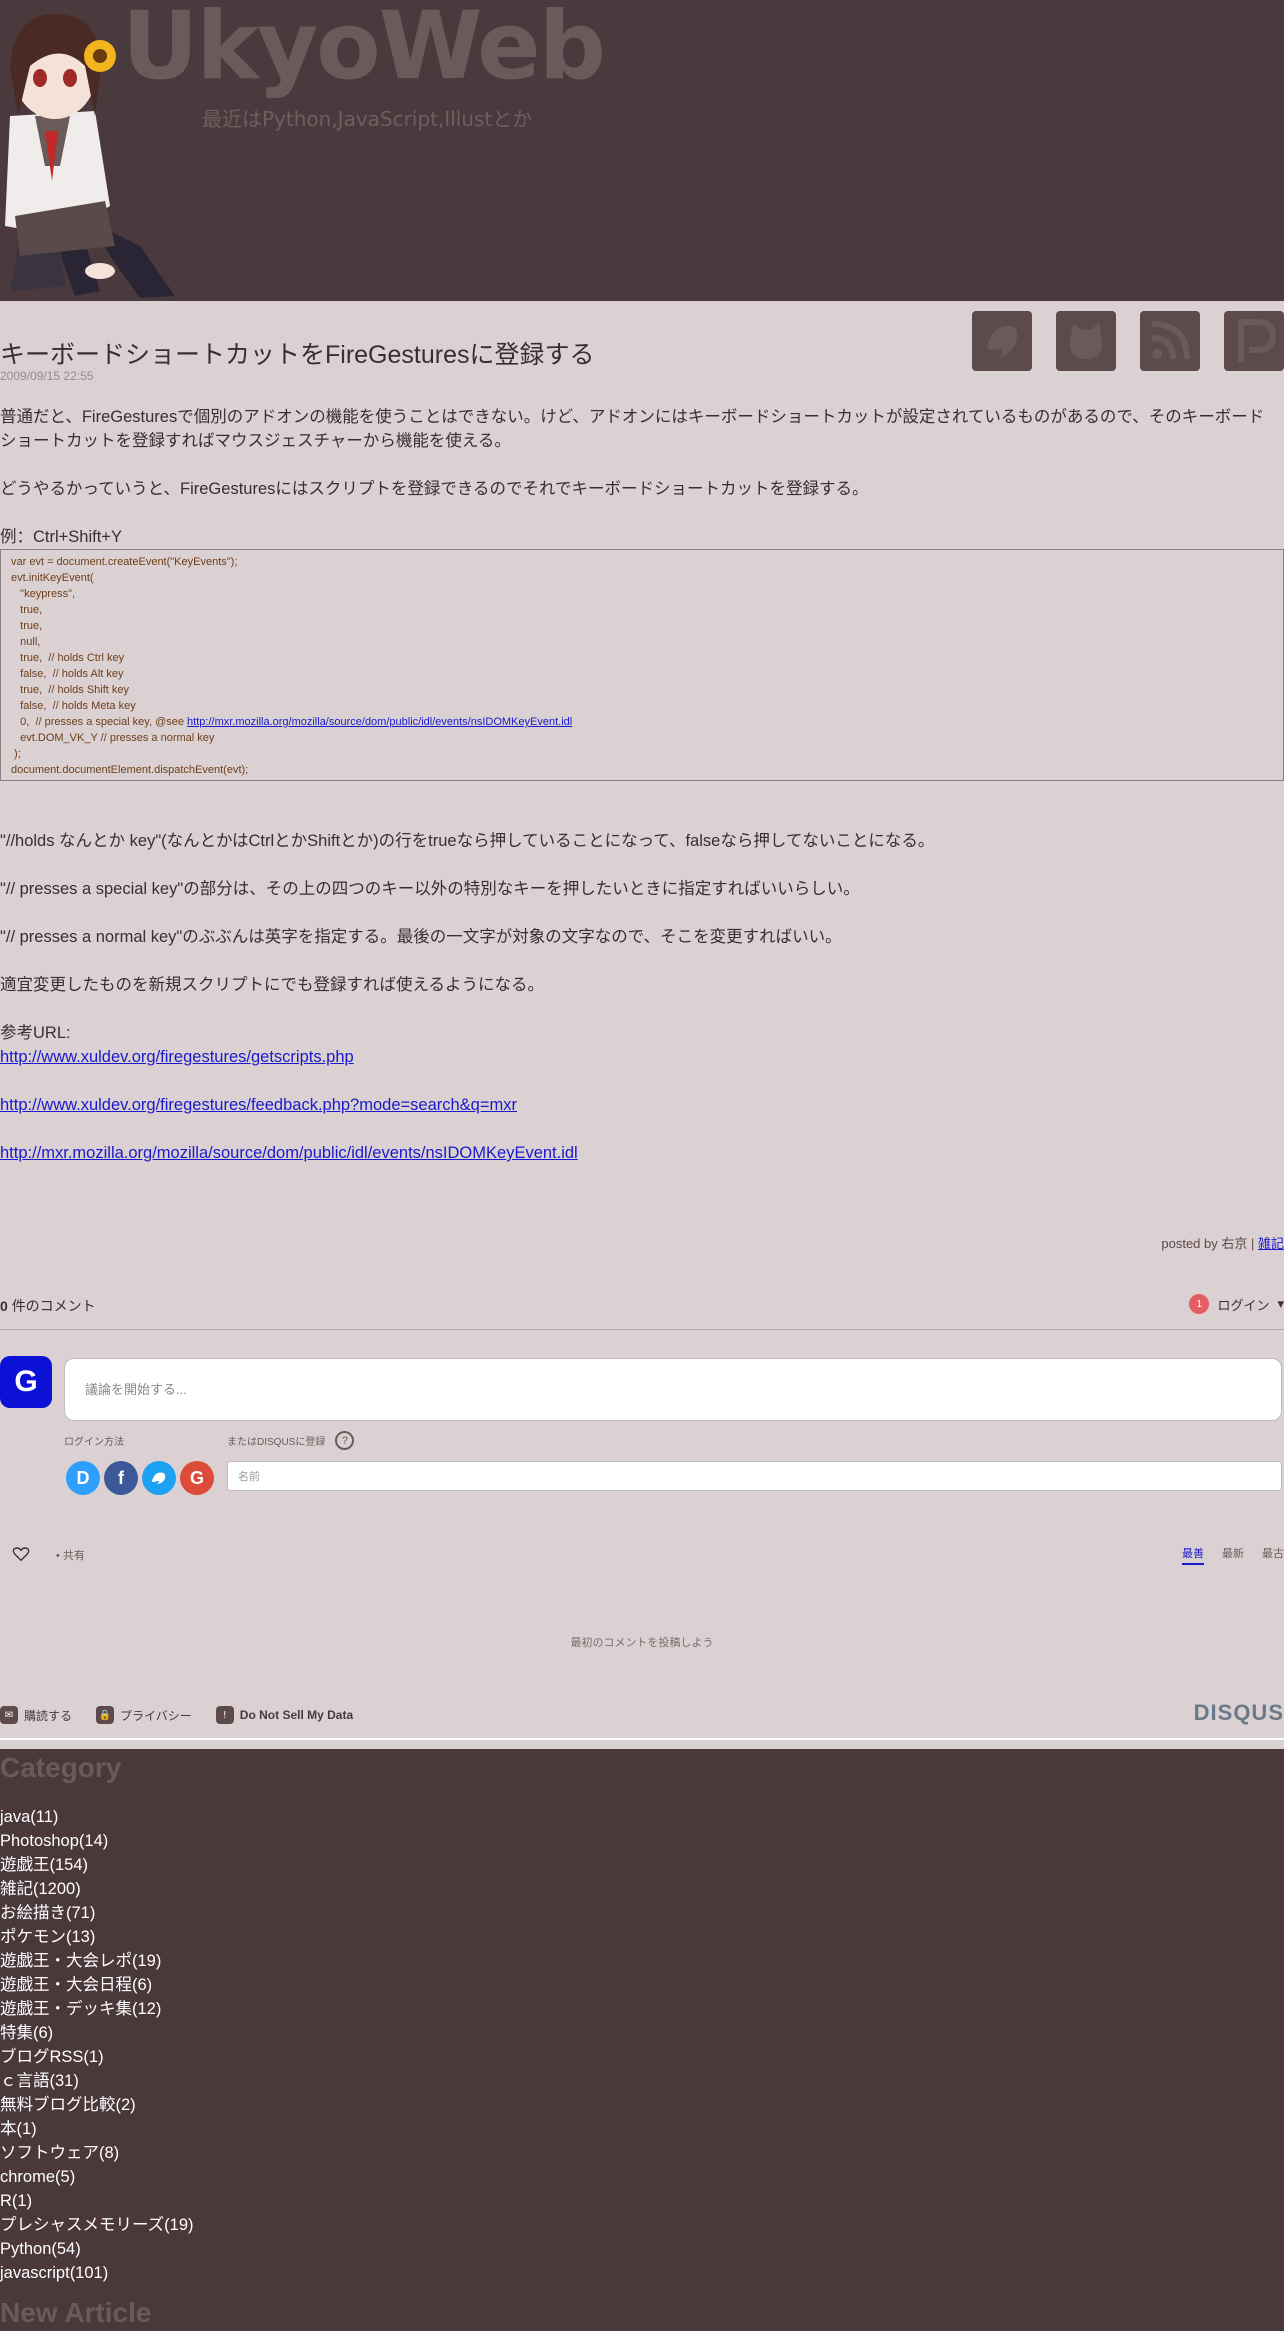 Image resolution: width=1284 pixels, height=2331 pixels. Describe the element at coordinates (297, 353) in the screenshot. I see `post-title: キーボードショートカットをFireGesturesに登録する` at that location.